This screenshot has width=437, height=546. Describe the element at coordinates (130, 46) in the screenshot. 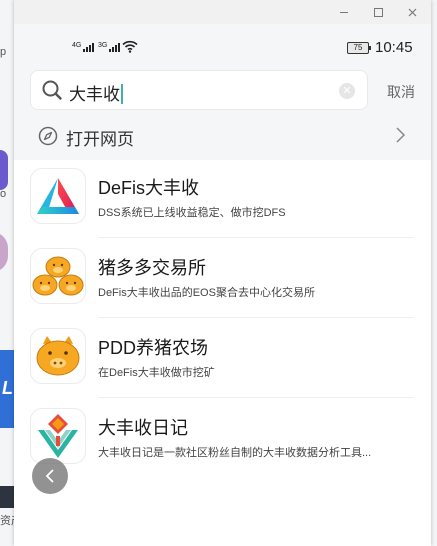

I see `wifi-icon` at that location.